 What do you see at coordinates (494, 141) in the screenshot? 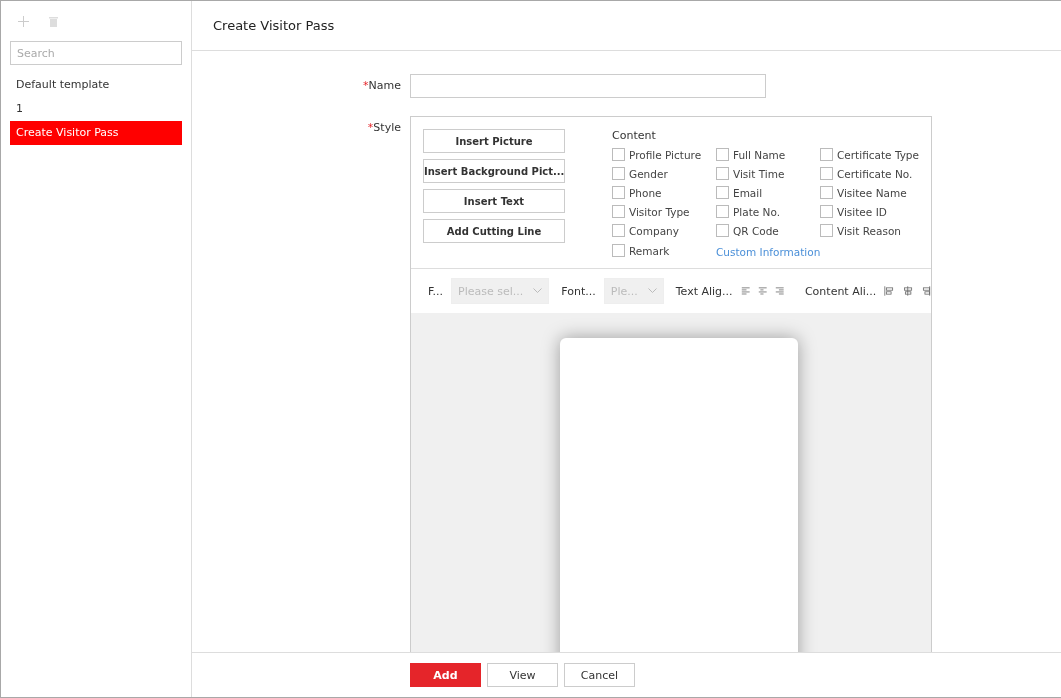
I see `insert-button: Insert Picture` at bounding box center [494, 141].